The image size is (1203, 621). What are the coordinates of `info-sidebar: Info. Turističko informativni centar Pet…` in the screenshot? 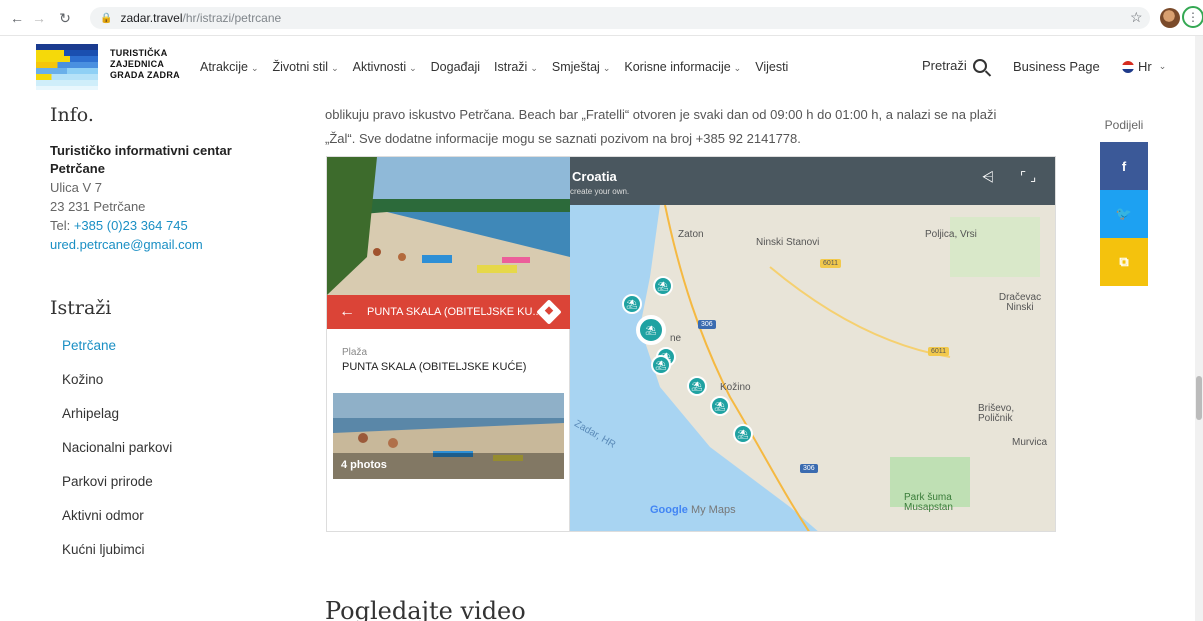 It's located at (170, 179).